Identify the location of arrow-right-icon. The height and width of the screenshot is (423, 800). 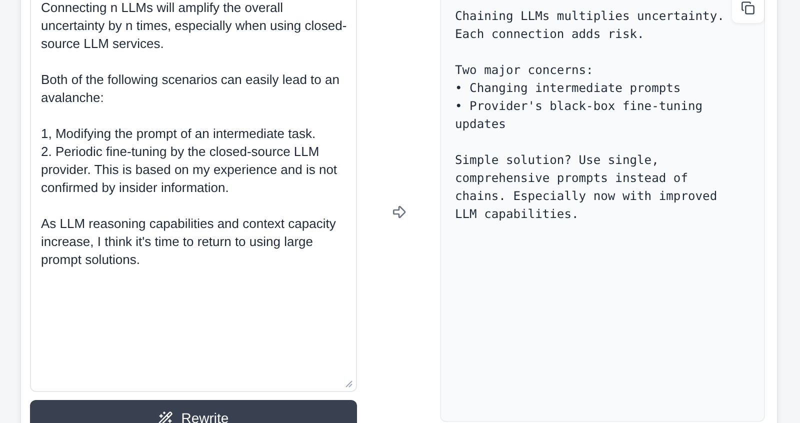
(398, 212).